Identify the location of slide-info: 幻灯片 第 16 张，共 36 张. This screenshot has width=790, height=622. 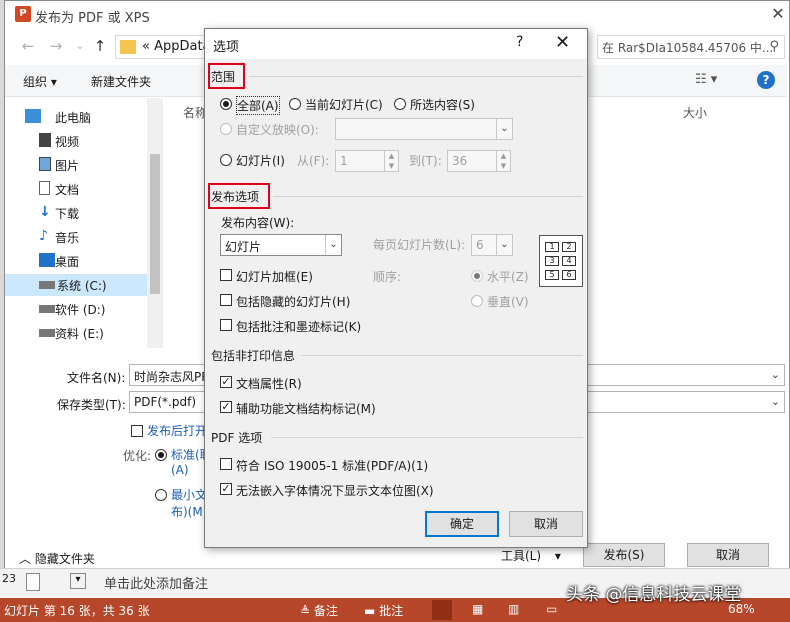
(77, 611).